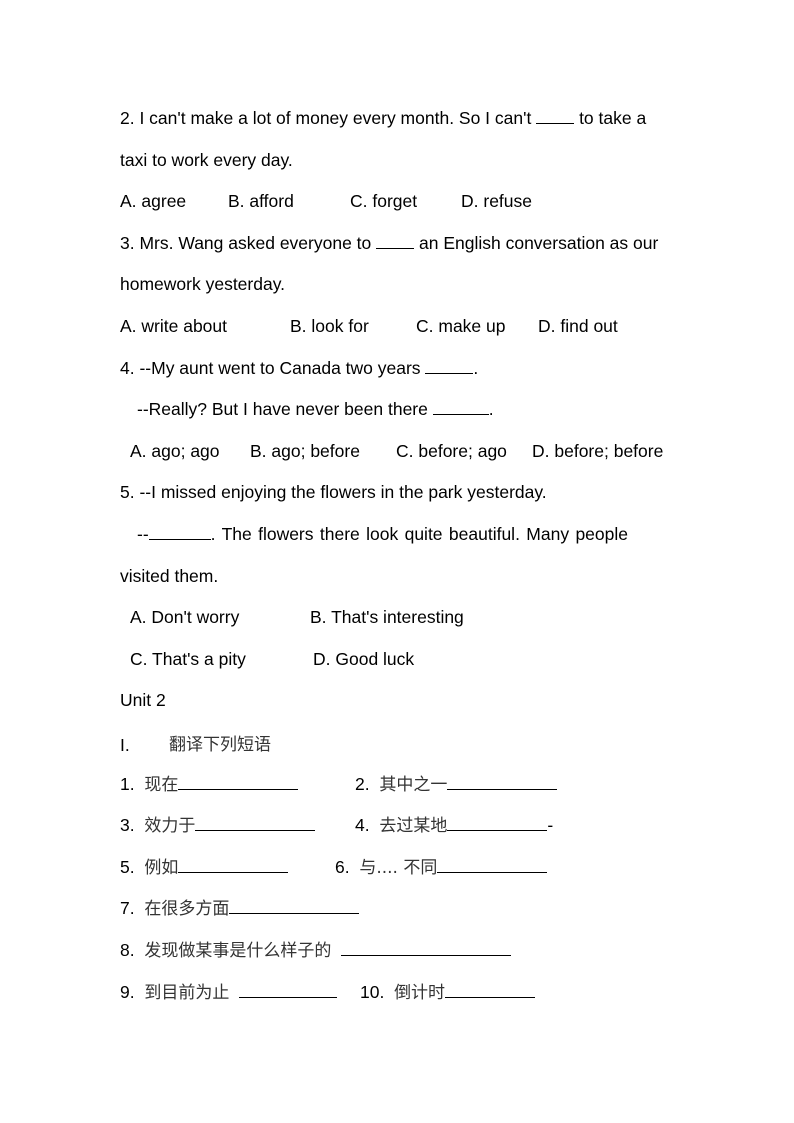 This screenshot has height=1123, width=794. What do you see at coordinates (285, 409) in the screenshot?
I see `question-text: --Really? But I have never been there` at bounding box center [285, 409].